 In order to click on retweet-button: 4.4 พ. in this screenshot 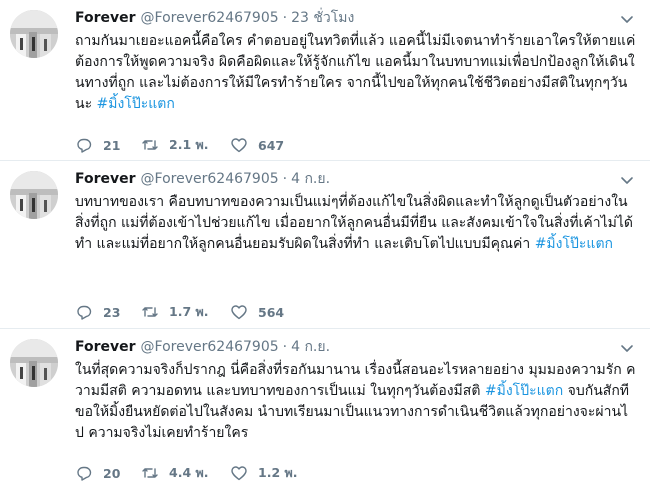, I will do `click(185, 473)`.